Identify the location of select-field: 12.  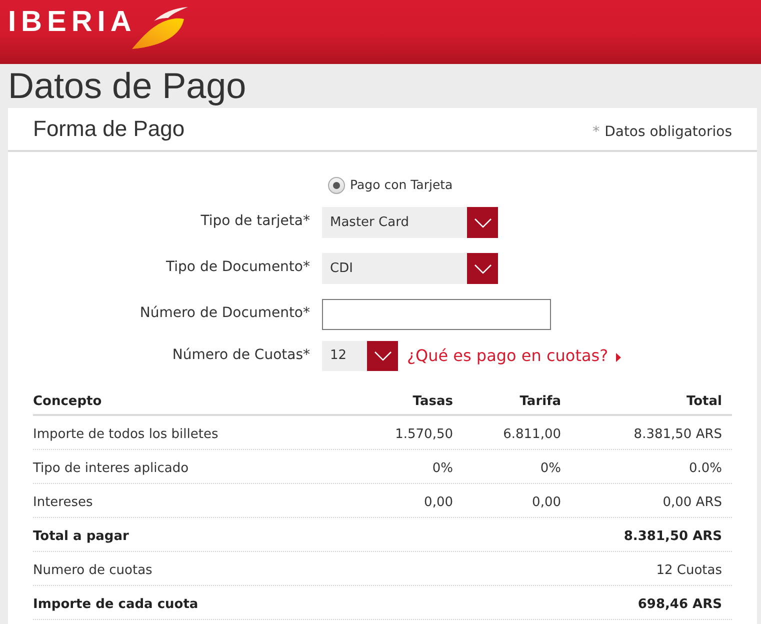
(344, 356).